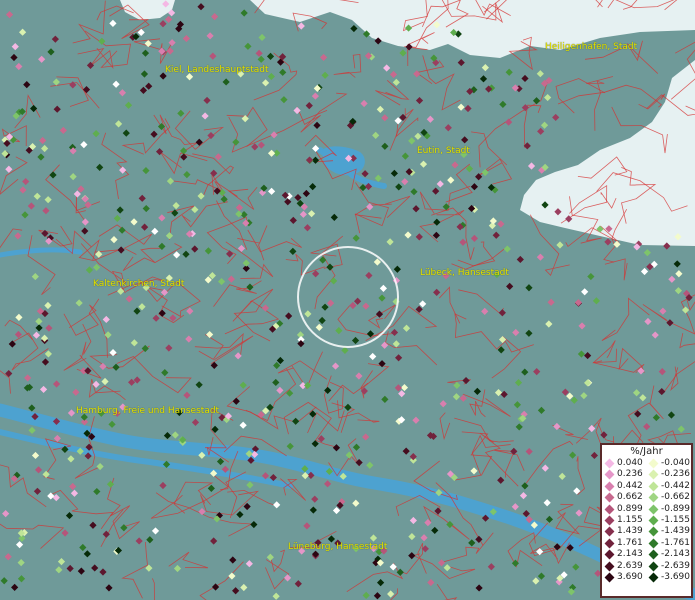 Image resolution: width=695 pixels, height=600 pixels. Describe the element at coordinates (676, 474) in the screenshot. I see `legend-label-negative: -0.236` at that location.